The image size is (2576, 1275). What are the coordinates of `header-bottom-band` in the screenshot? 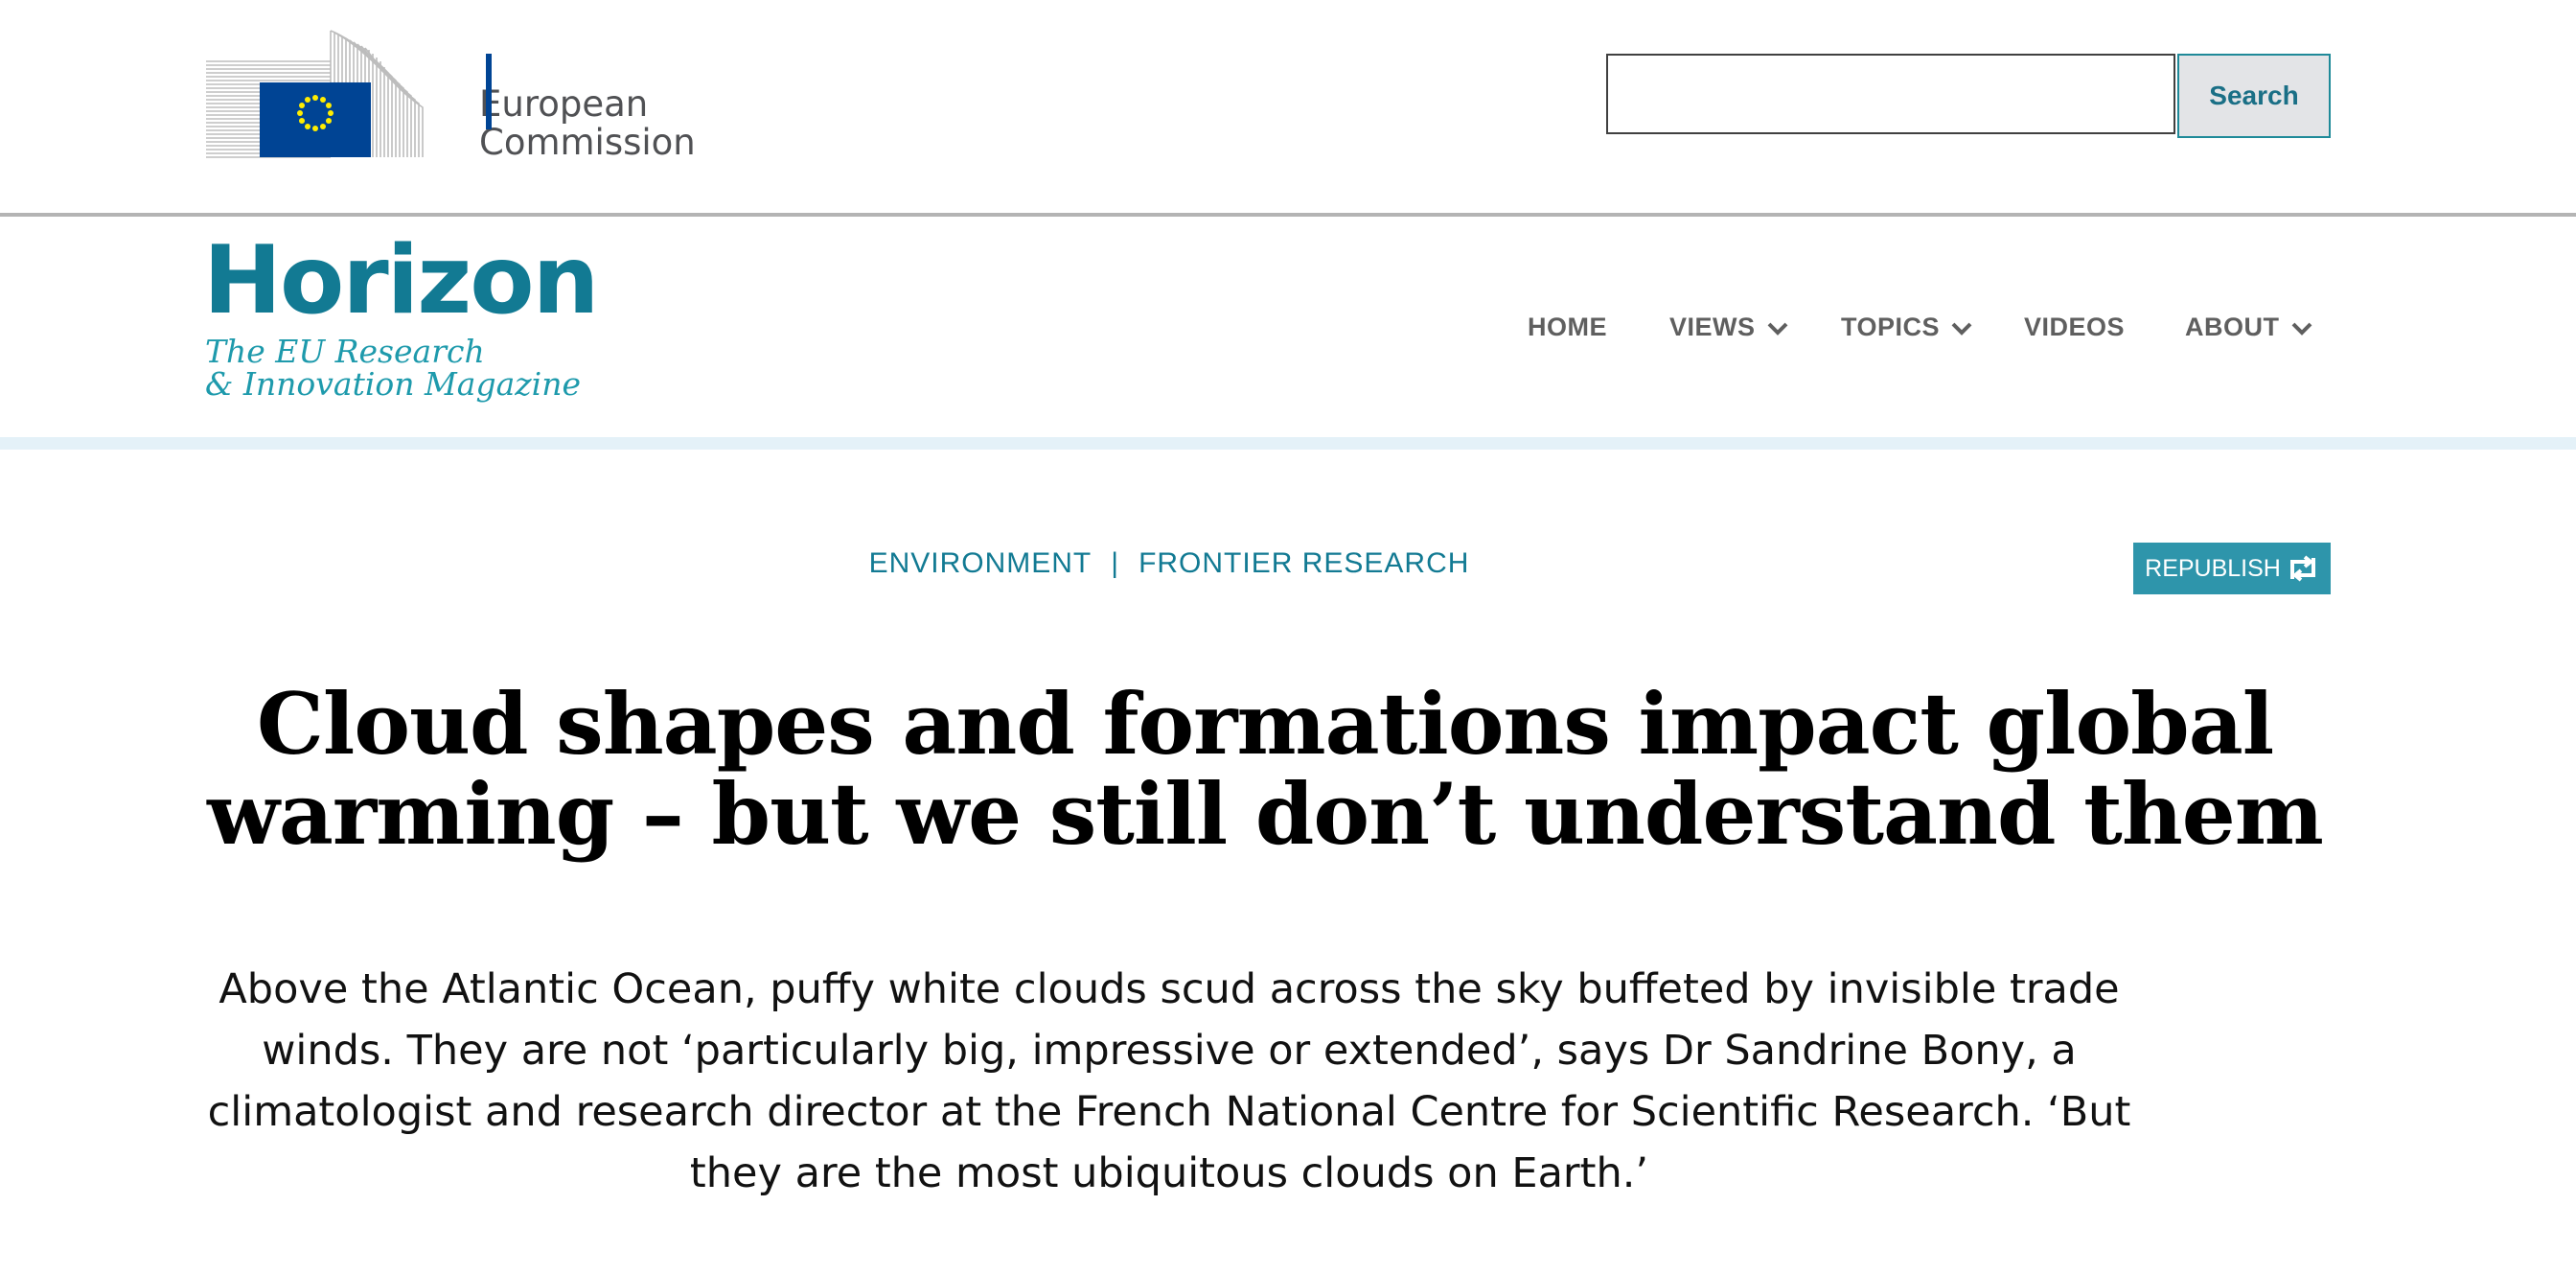 It's located at (1288, 444).